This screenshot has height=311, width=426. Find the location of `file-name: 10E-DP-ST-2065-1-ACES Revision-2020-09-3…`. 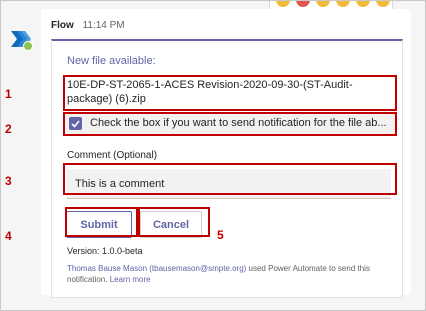

file-name: 10E-DP-ST-2065-1-ACES Revision-2020-09-3… is located at coordinates (210, 92).